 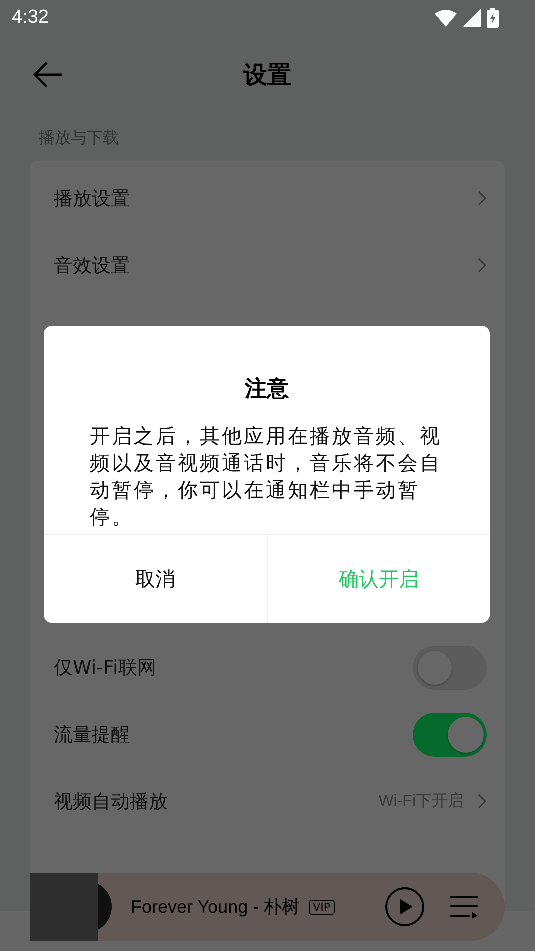 I want to click on song-title: Forever Young - 朴树, so click(x=215, y=907).